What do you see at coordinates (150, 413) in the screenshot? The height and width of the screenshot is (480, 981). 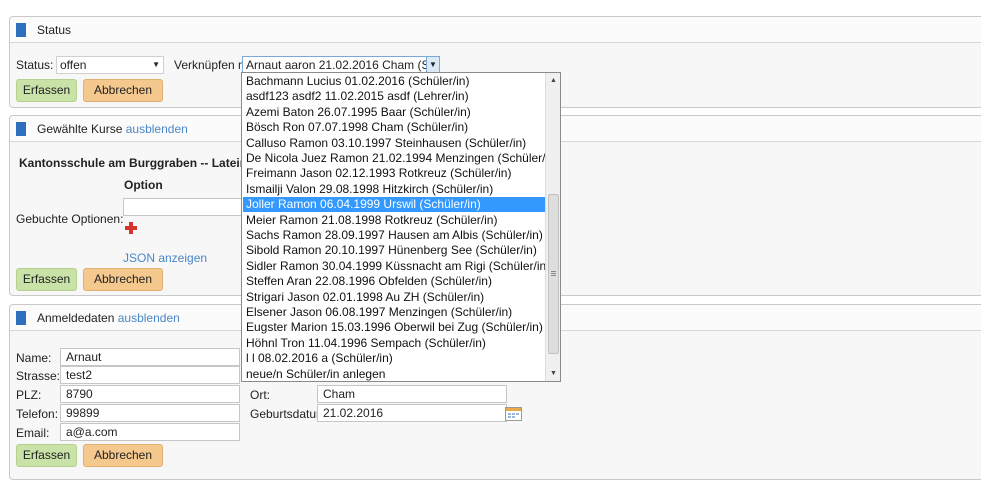 I see `phone-field: 99899` at bounding box center [150, 413].